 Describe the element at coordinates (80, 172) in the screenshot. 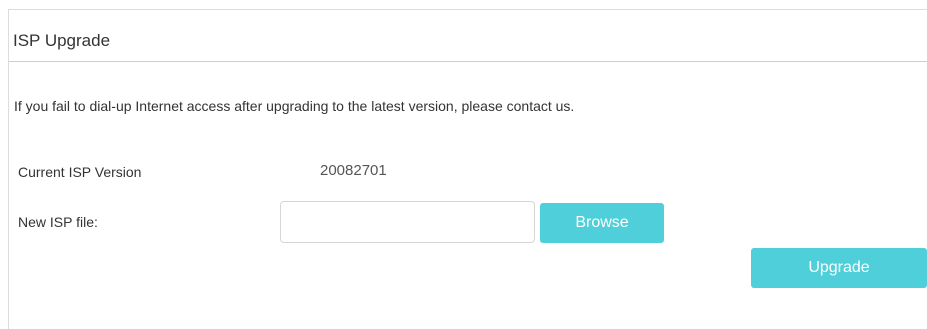

I see `current-version-label: Current ISP Version` at that location.